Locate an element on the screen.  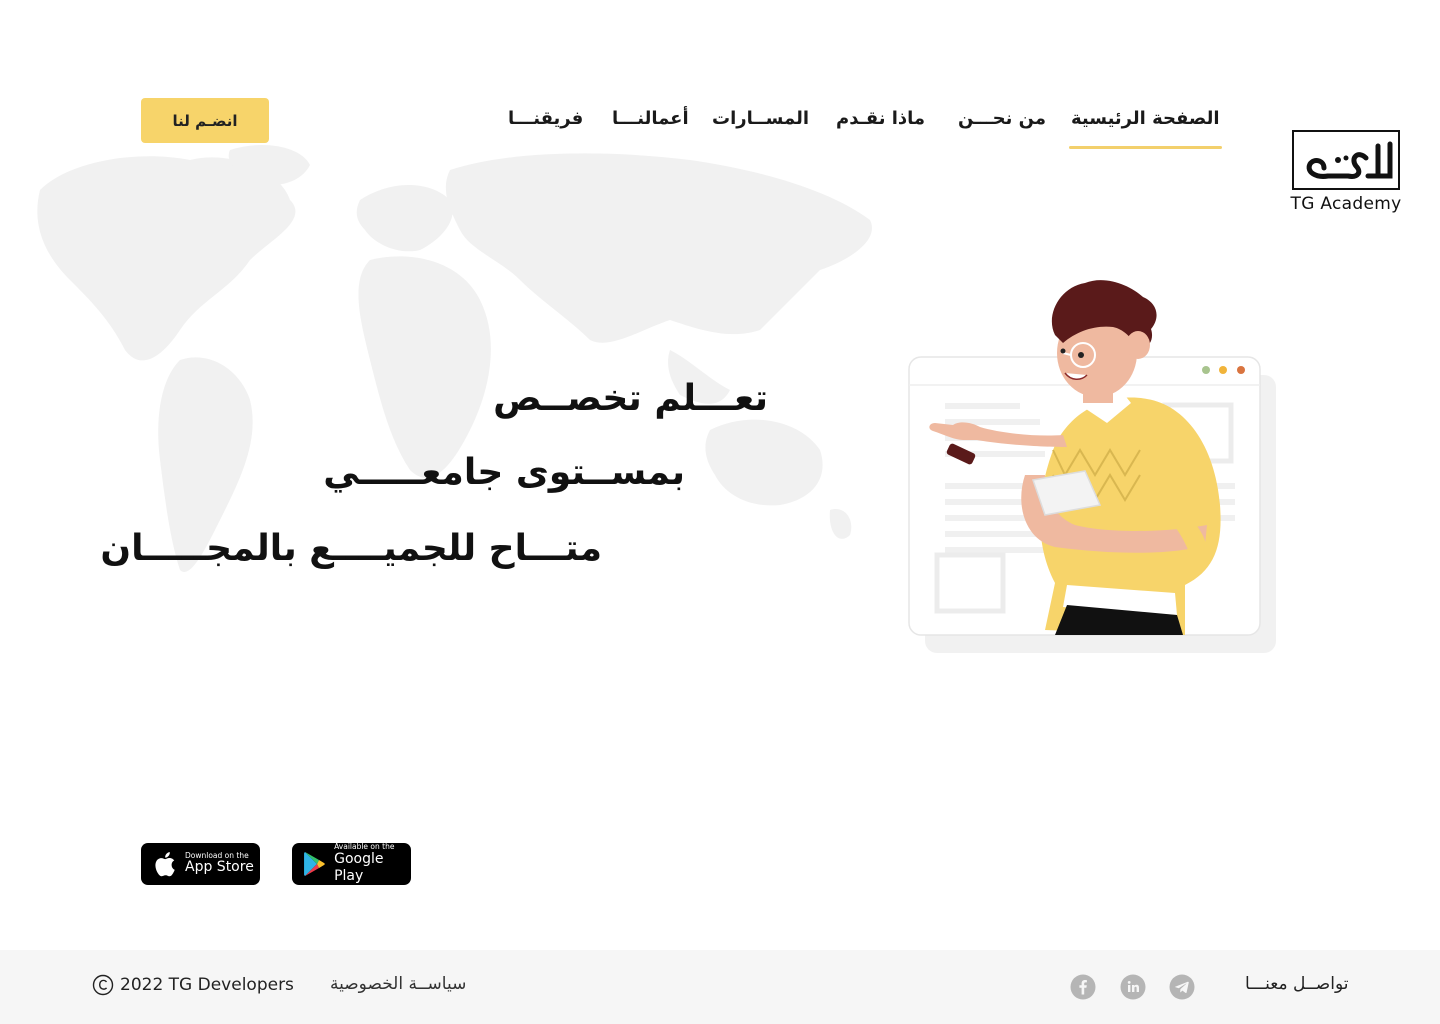
facebook-icon is located at coordinates (1083, 987).